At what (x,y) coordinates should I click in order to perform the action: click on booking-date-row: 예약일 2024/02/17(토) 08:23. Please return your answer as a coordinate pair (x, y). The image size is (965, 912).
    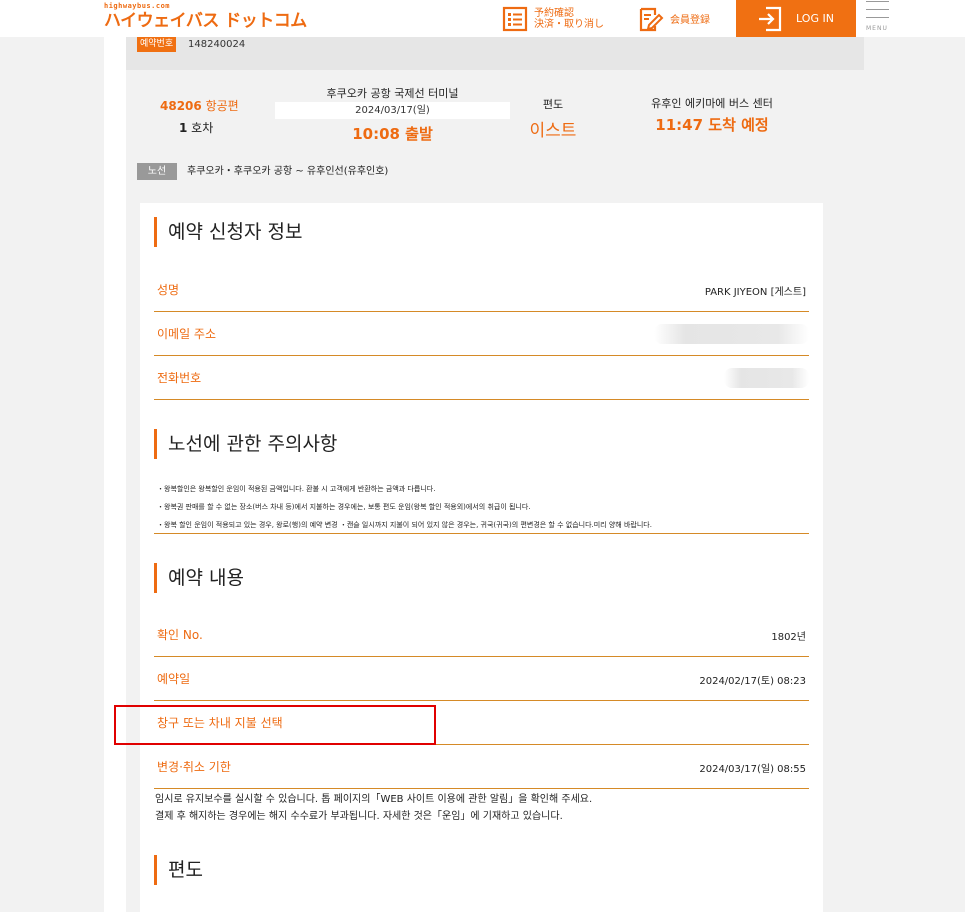
    Looking at the image, I should click on (481, 679).